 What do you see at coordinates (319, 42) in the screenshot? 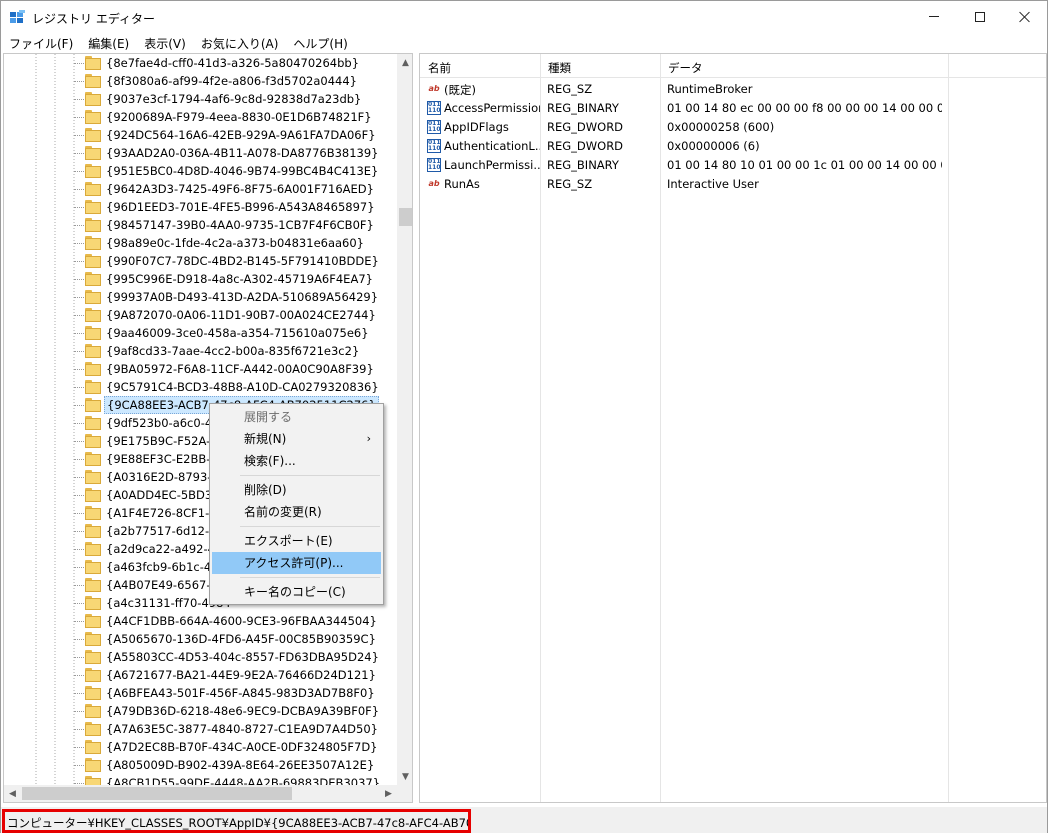
I see `menu-help: ヘルプ(H)` at bounding box center [319, 42].